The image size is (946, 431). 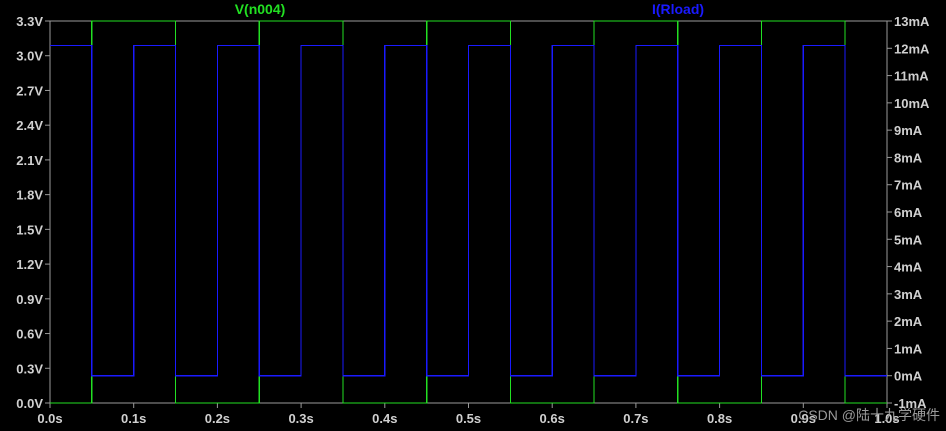 I want to click on x-tick-label: 0.4s, so click(x=384, y=418).